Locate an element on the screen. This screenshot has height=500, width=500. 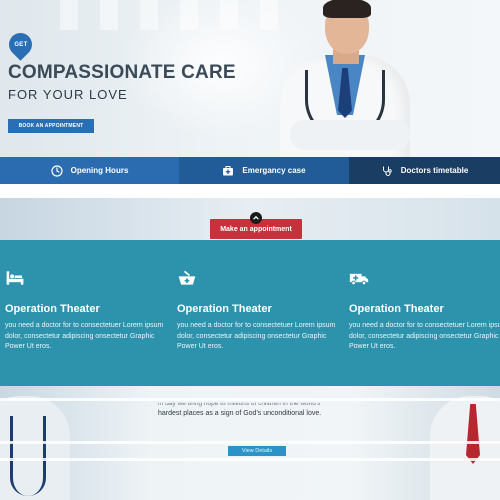
clock-icon is located at coordinates (57, 170).